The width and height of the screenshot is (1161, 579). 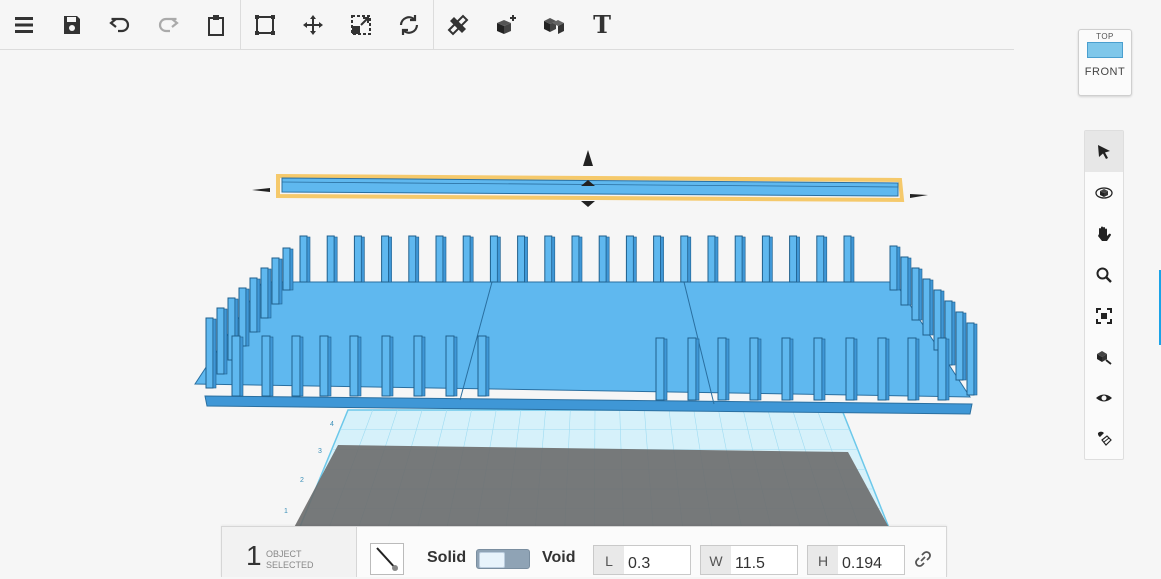 I want to click on scale-button, so click(x=361, y=25).